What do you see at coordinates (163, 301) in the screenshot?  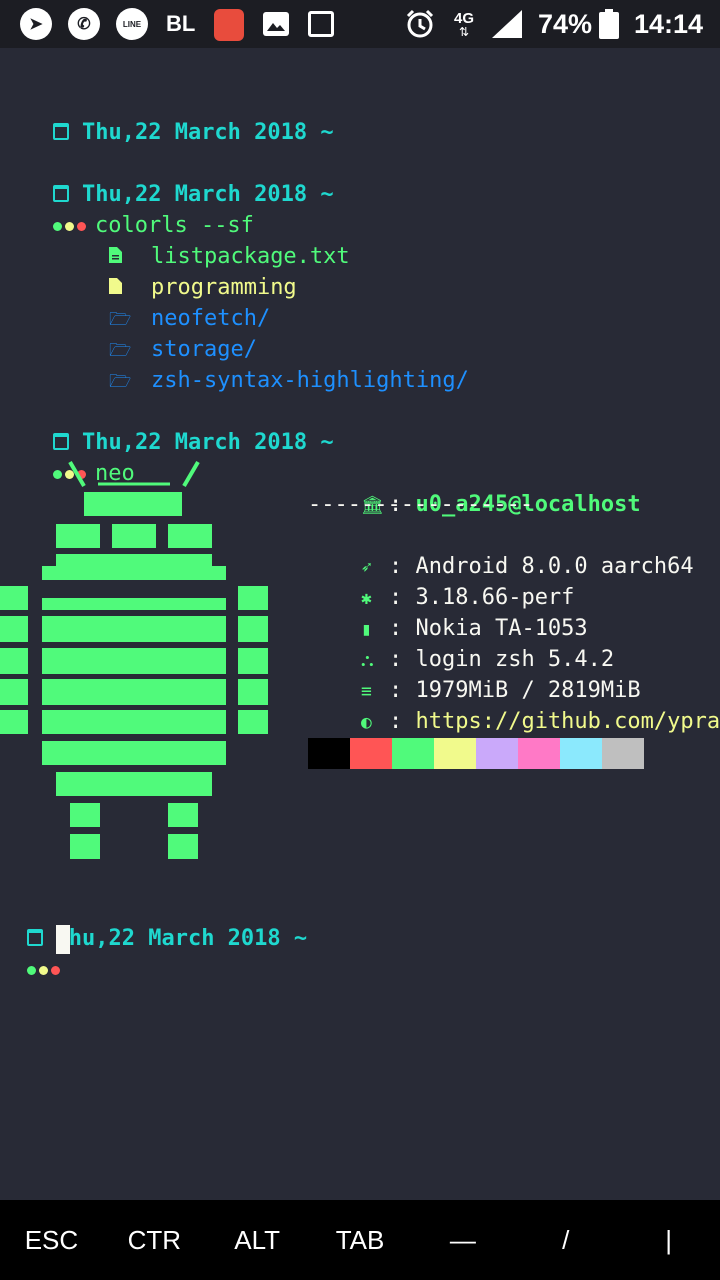 I see `list-item: 🗁 neofetch/` at bounding box center [163, 301].